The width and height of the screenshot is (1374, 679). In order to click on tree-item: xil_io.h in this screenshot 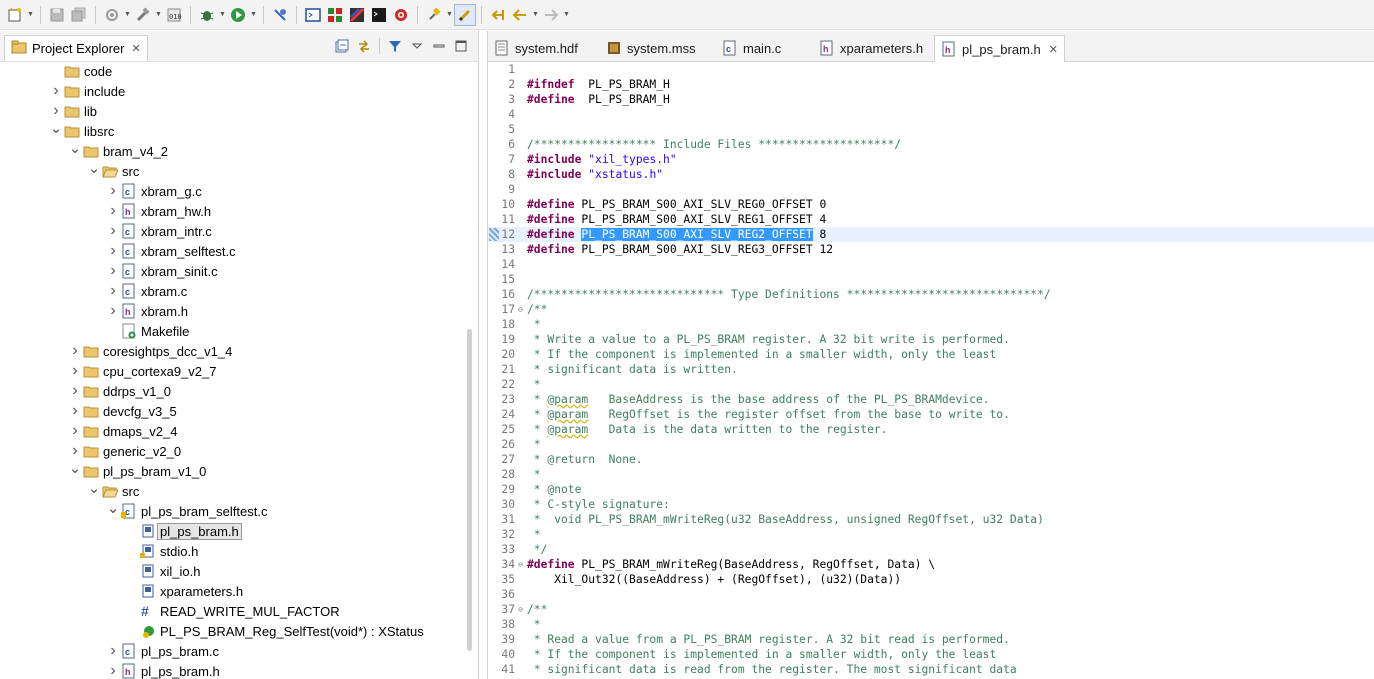, I will do `click(162, 571)`.